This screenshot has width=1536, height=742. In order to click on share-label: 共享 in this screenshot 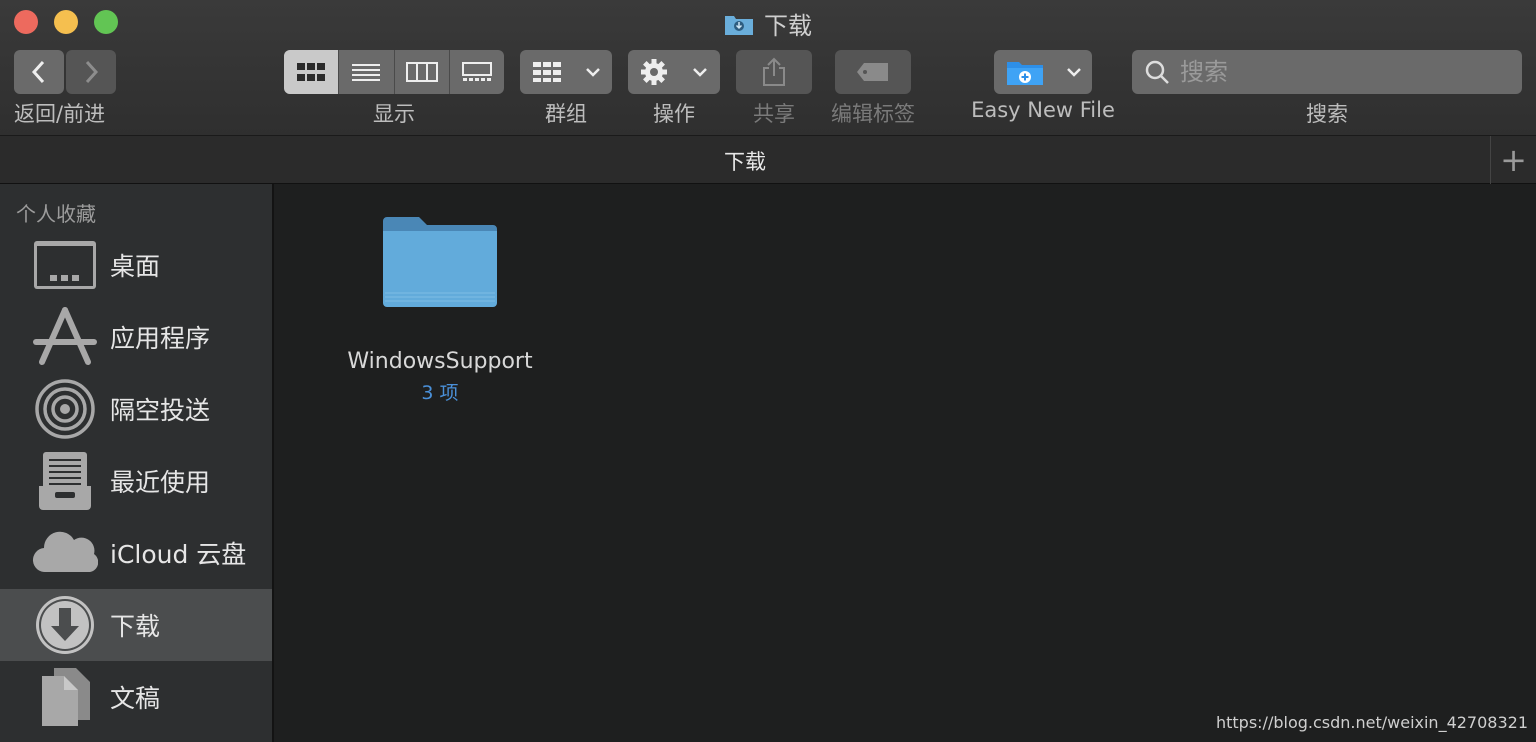, I will do `click(774, 114)`.